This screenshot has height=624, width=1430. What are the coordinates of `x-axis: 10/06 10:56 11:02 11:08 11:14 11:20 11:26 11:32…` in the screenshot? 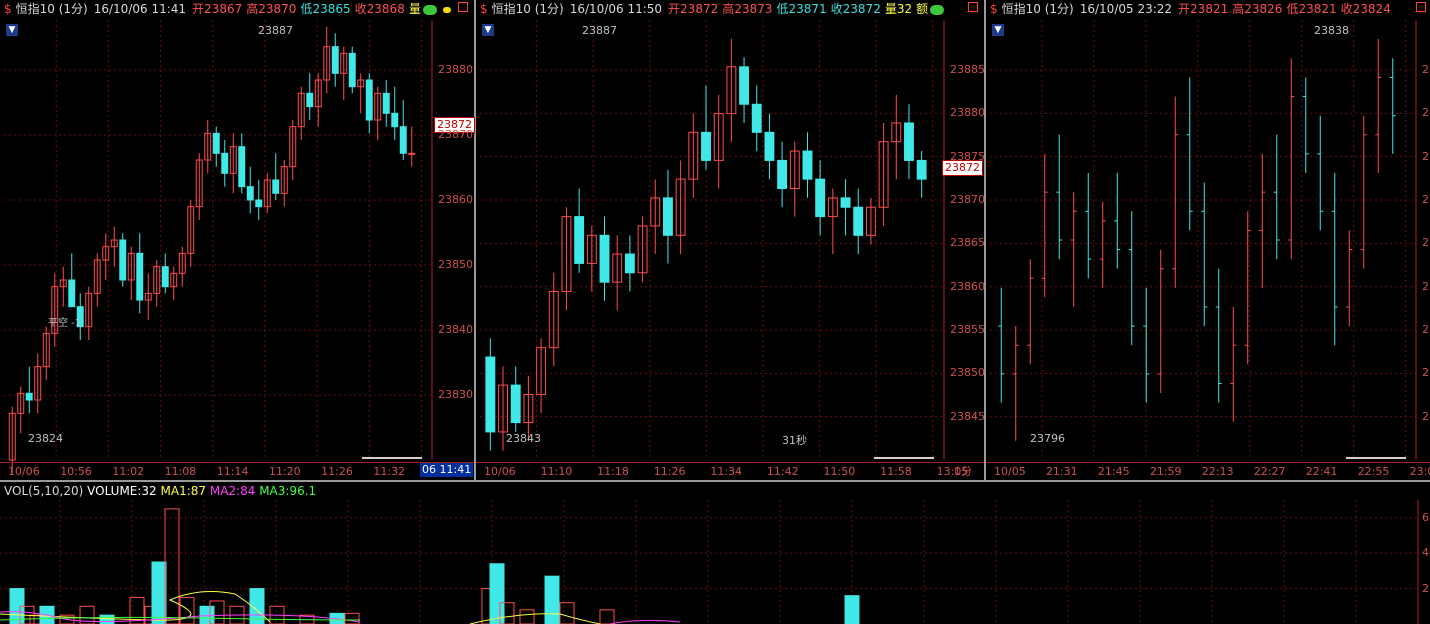 It's located at (237, 471).